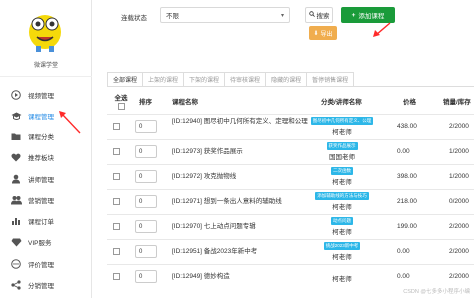  Describe the element at coordinates (41, 265) in the screenshot. I see `sidebar-item-label: 评价管理` at that location.